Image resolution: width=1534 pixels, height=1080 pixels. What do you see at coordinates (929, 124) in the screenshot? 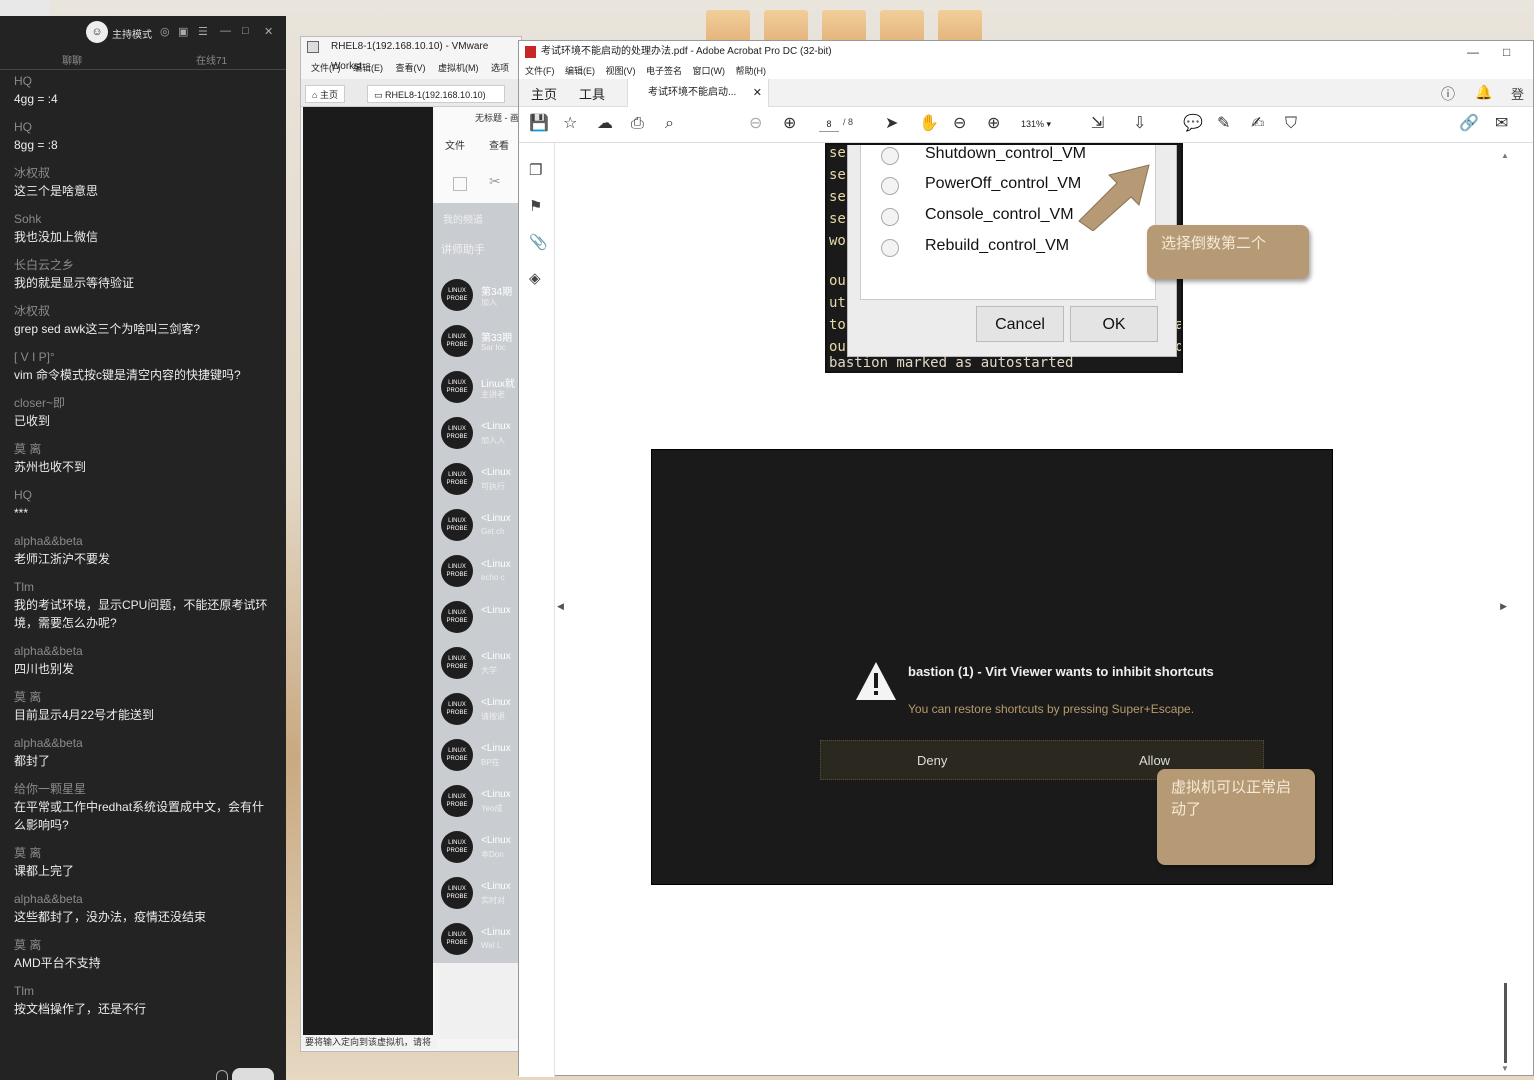
I see `hand-tool-icon: ✋` at bounding box center [929, 124].